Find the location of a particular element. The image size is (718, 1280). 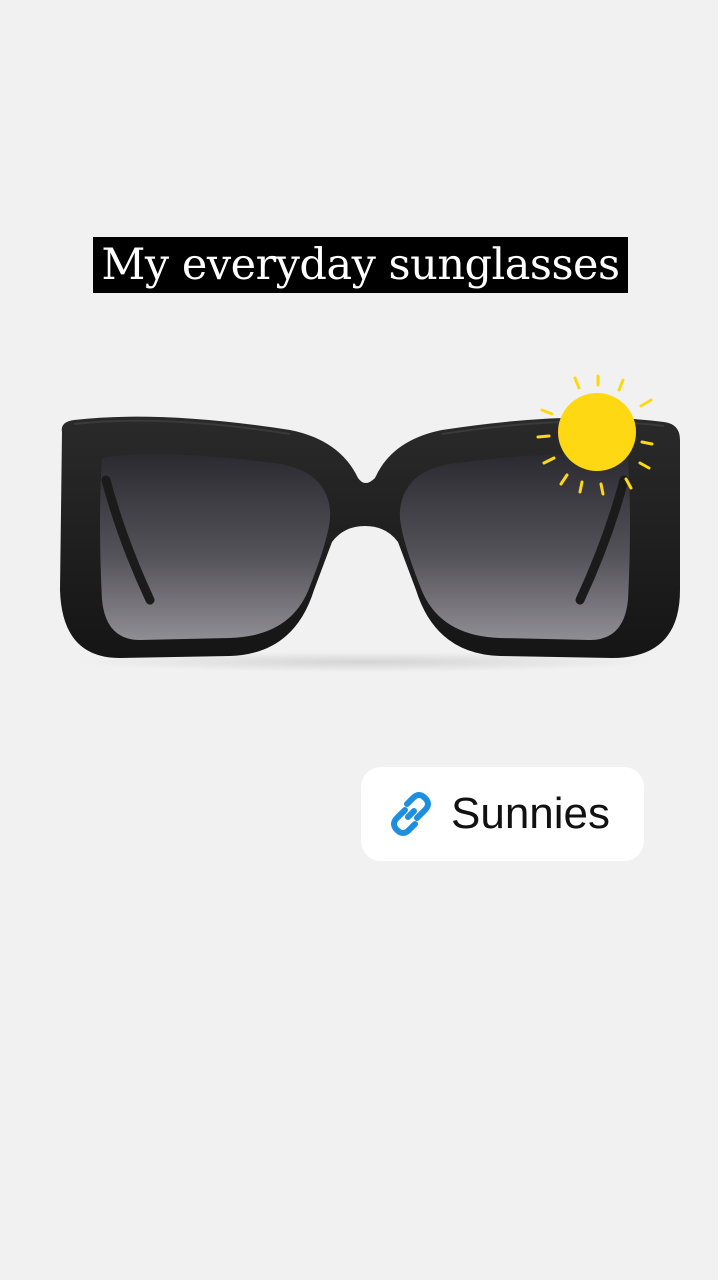

link-sticker-label: Sunnies is located at coordinates (531, 813).